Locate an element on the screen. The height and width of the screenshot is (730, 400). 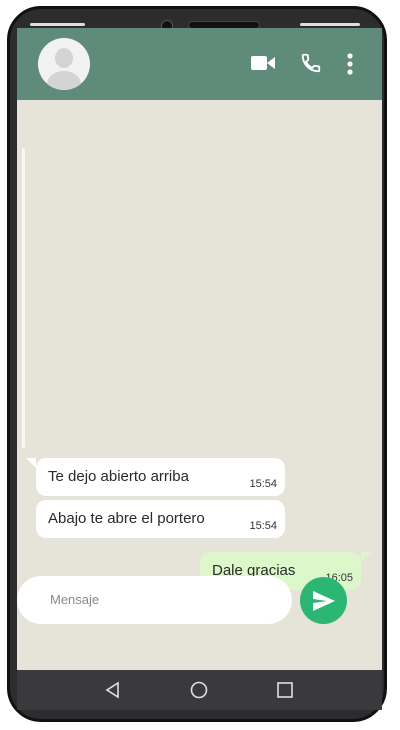
more-vertical-icon is located at coordinates (350, 64).